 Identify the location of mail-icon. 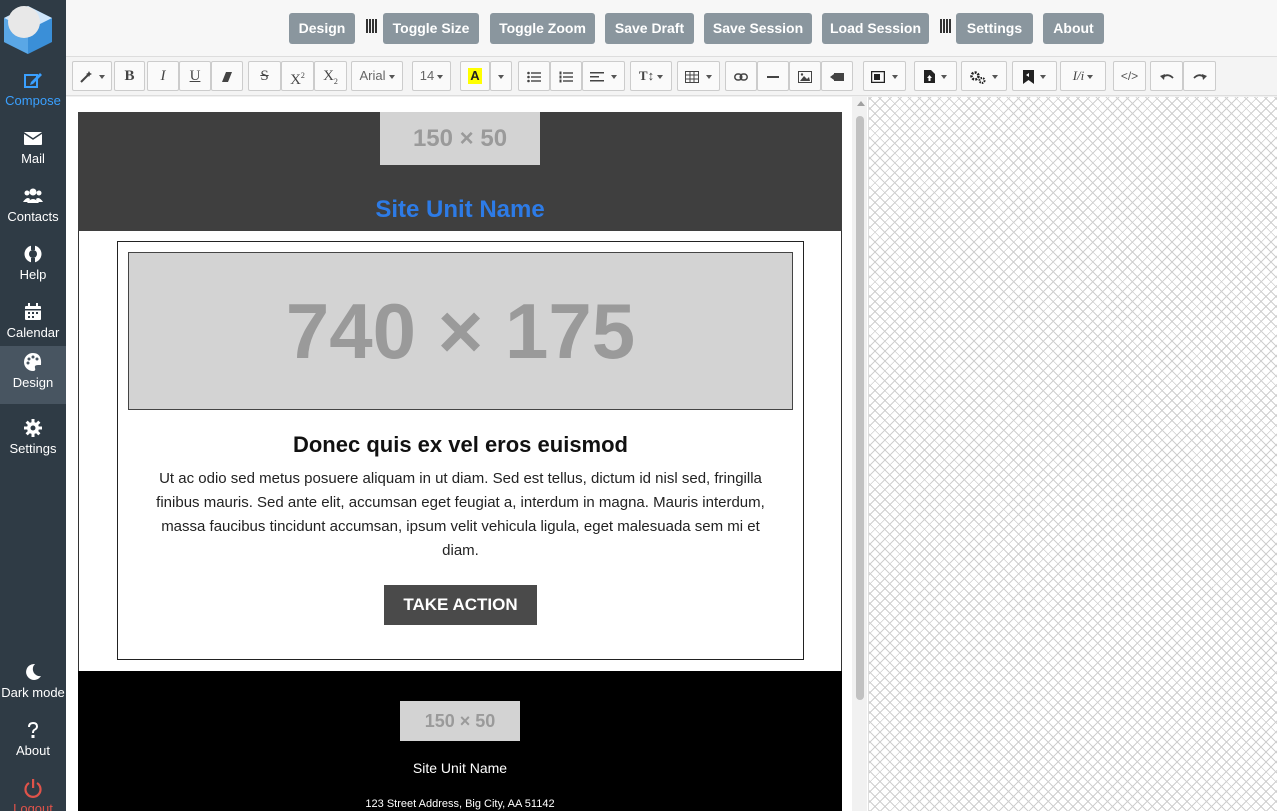
(33, 138).